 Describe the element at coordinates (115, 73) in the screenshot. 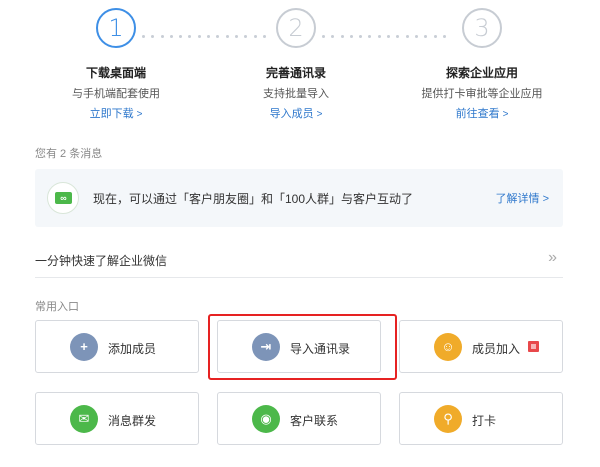

I see `step-title: 下载桌面端` at that location.